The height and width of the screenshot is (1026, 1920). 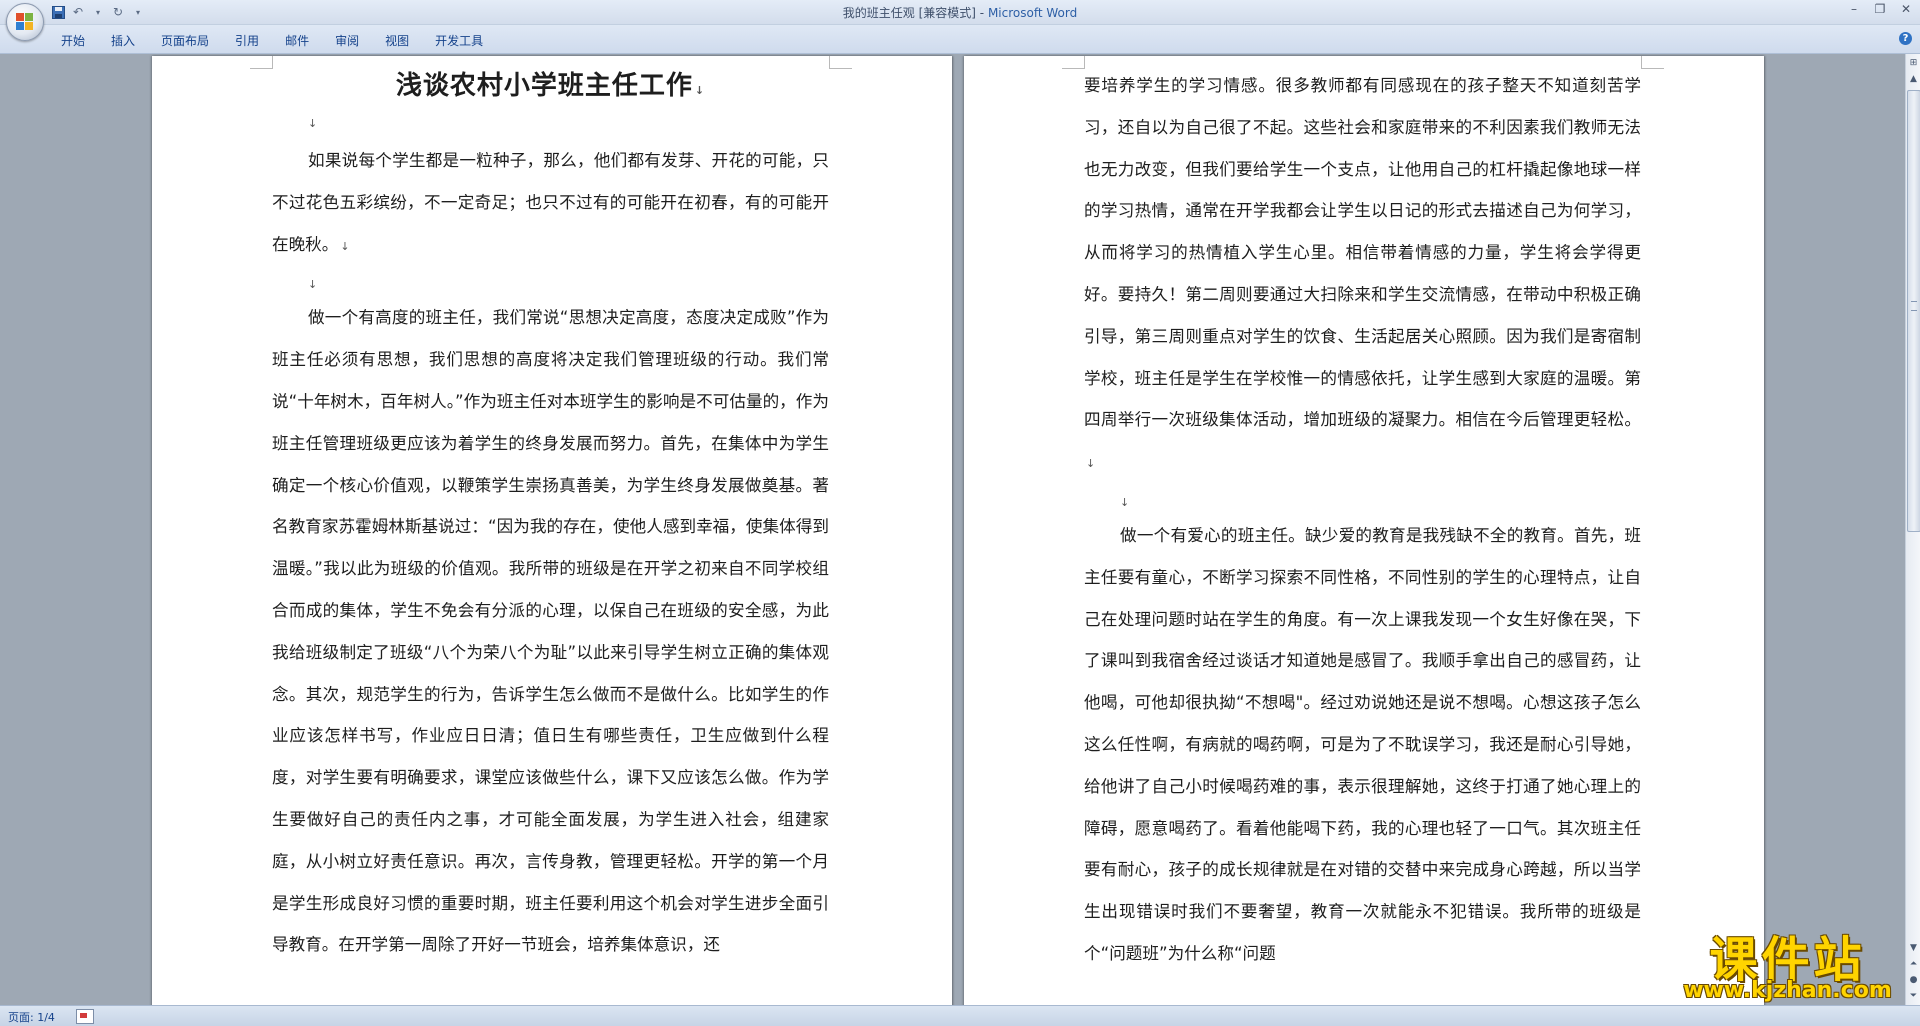 I want to click on page-count: 页面: 1/4, so click(x=31, y=1017).